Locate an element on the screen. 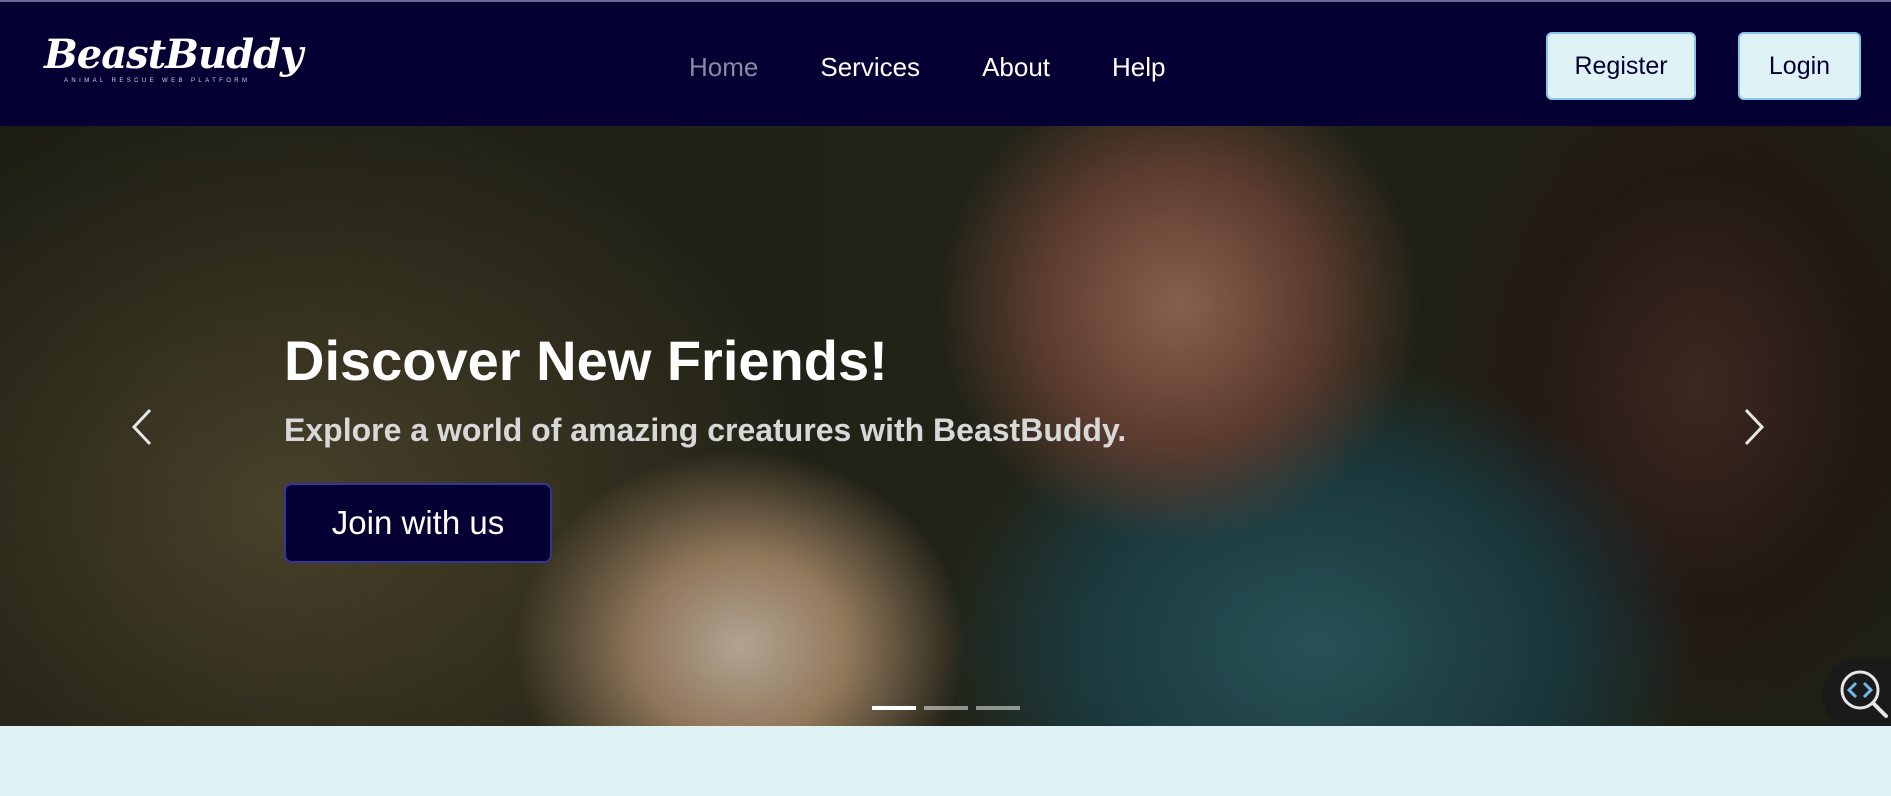  chevron-left-icon is located at coordinates (141, 427).